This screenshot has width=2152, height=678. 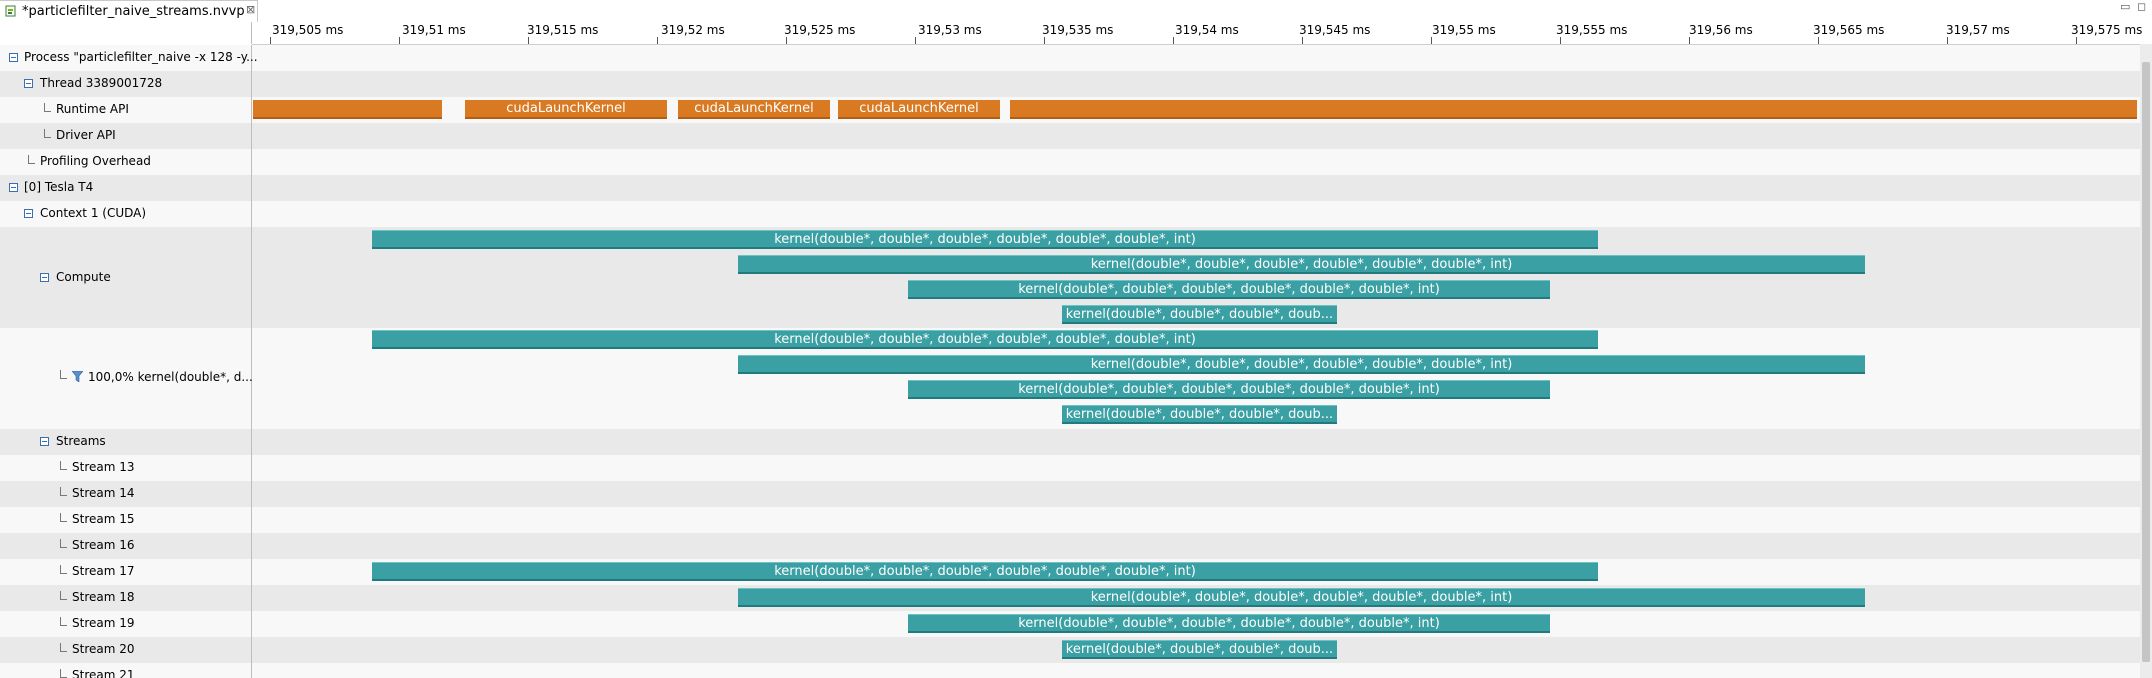 What do you see at coordinates (820, 30) in the screenshot?
I see `ruler-tick-label: 319,525 ms` at bounding box center [820, 30].